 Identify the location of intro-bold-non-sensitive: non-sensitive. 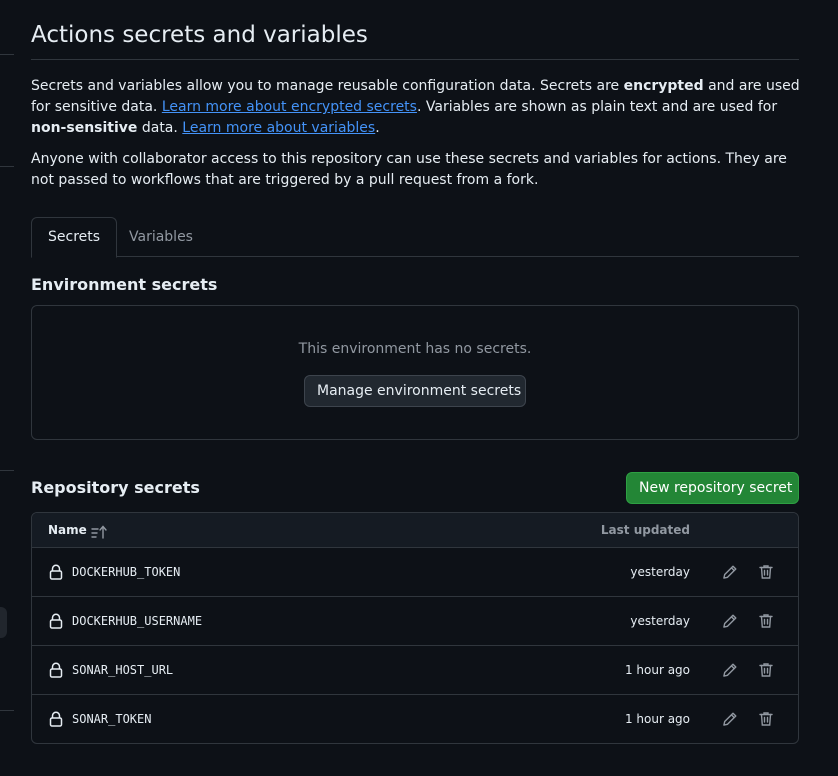
(84, 128).